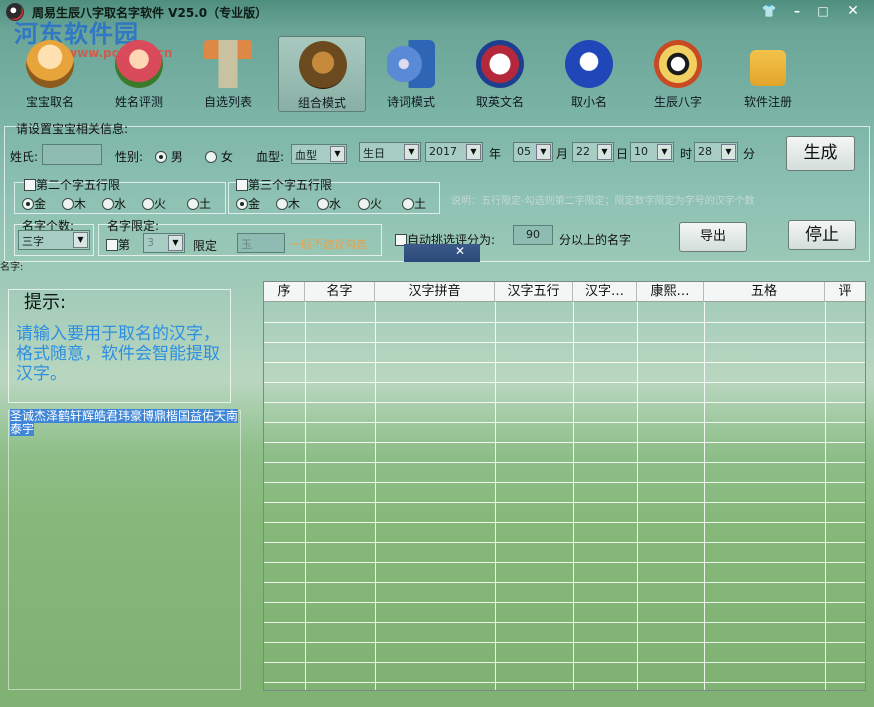 This screenshot has width=874, height=707. I want to click on toolbar-baby-naming: 宝宝取名, so click(50, 74).